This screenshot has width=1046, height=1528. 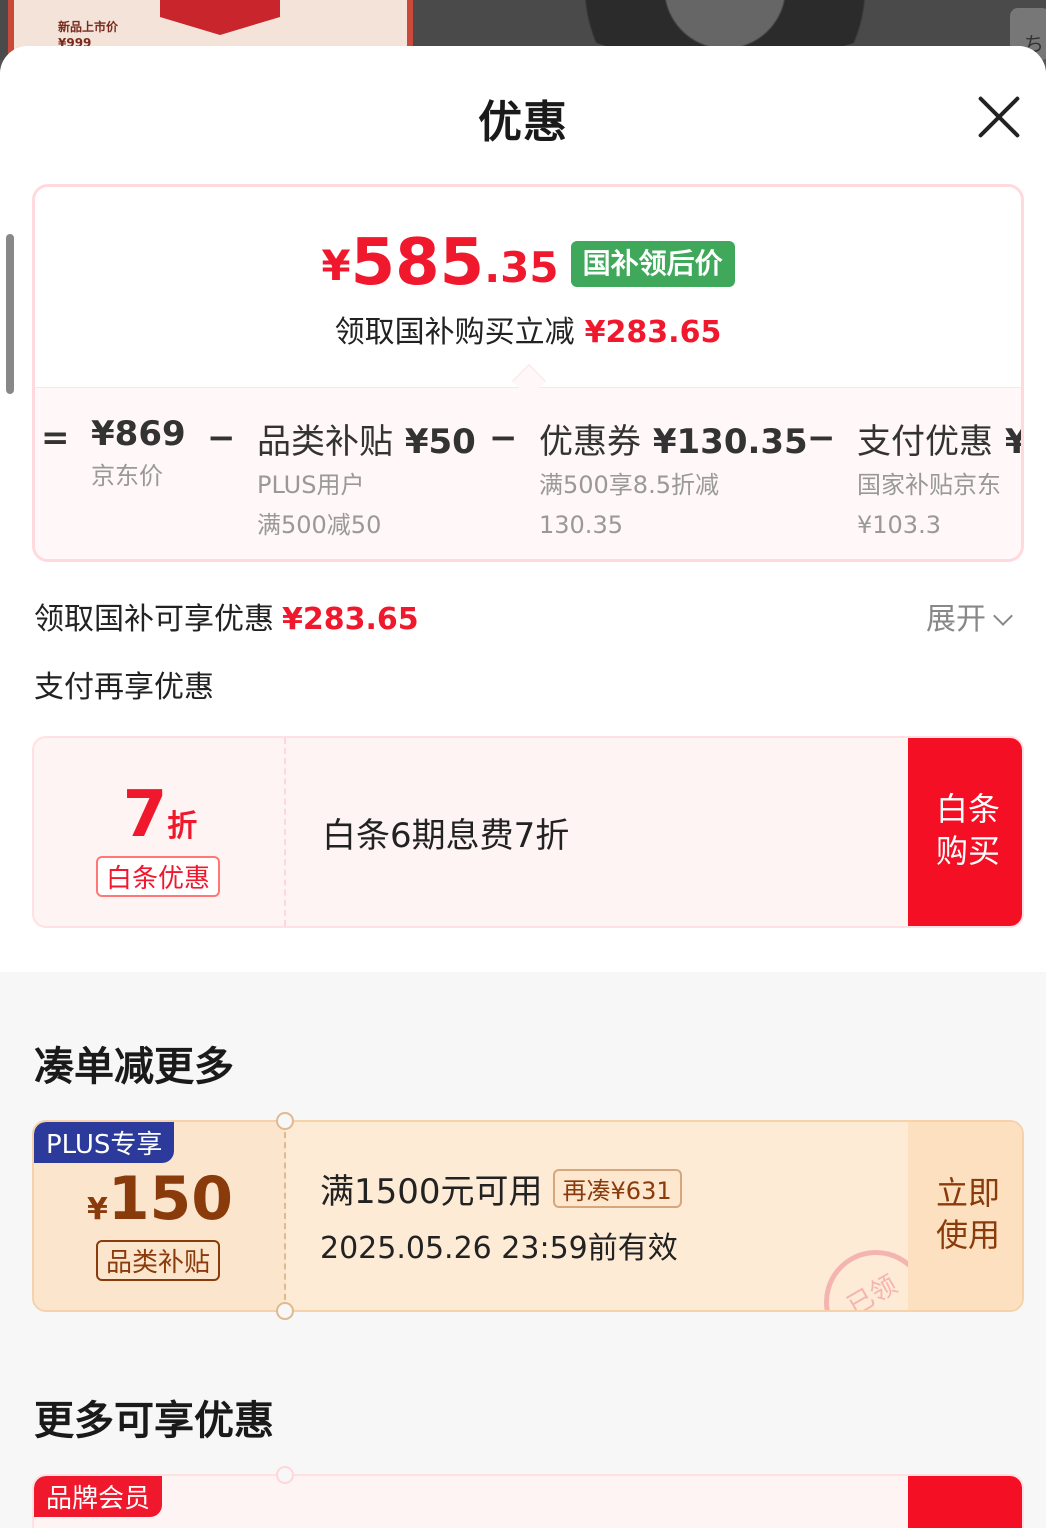 I want to click on expand-label: 展开, so click(x=956, y=619).